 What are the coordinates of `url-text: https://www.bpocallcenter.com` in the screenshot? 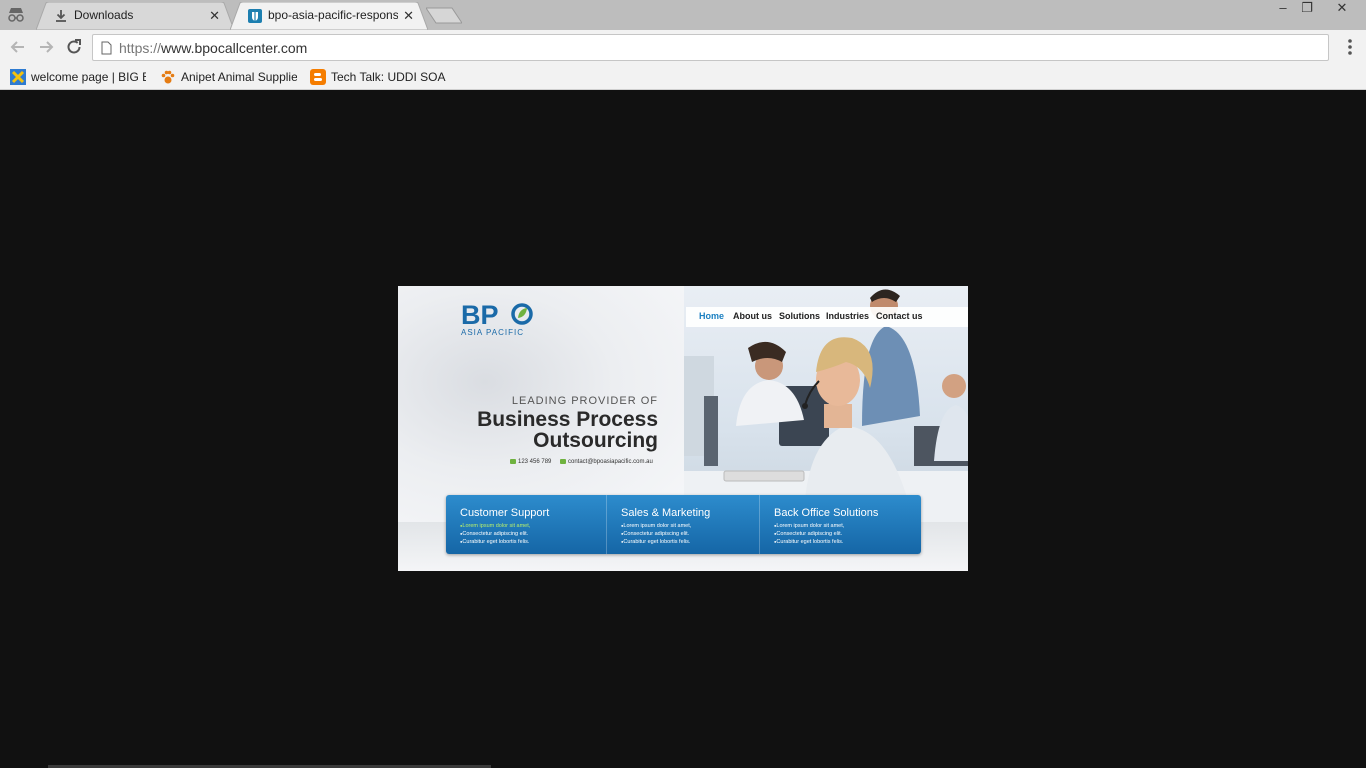 It's located at (213, 48).